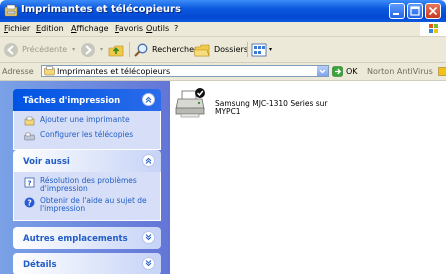  Describe the element at coordinates (46, 162) in the screenshot. I see `panel-title: Voir aussi` at that location.